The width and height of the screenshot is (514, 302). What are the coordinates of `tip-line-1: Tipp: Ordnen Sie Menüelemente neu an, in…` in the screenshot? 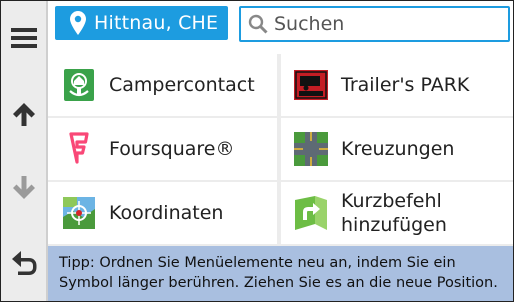 It's located at (257, 263).